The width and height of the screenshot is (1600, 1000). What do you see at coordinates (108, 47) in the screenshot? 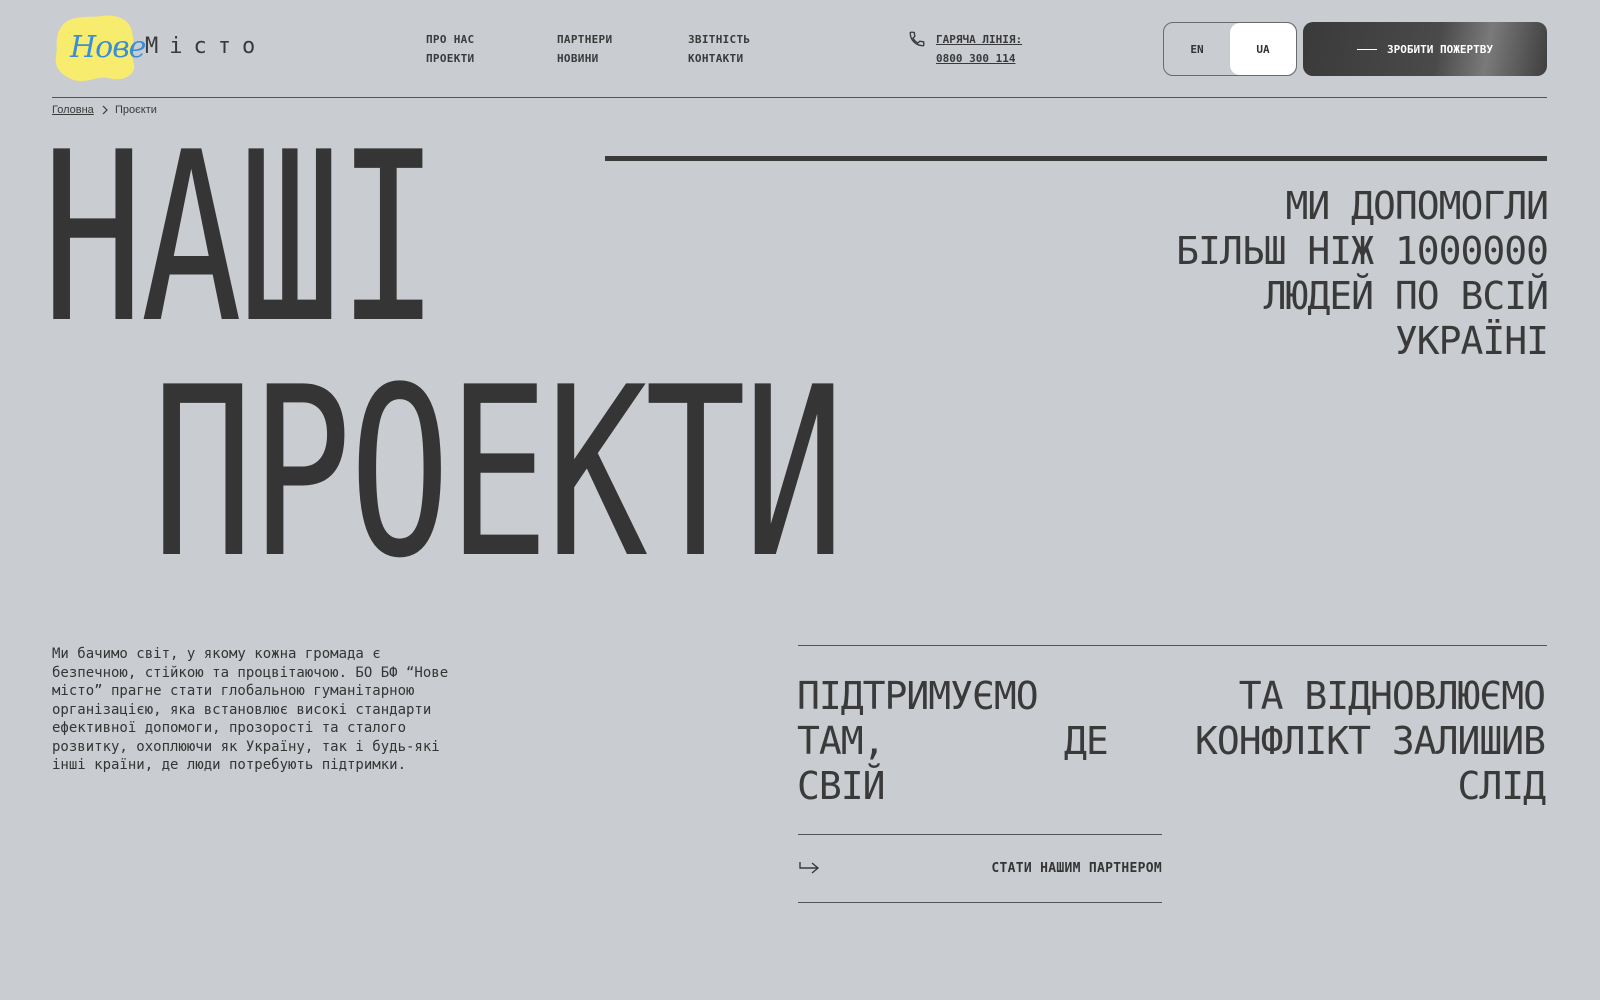
I see `logo-nove-text: Нове` at bounding box center [108, 47].